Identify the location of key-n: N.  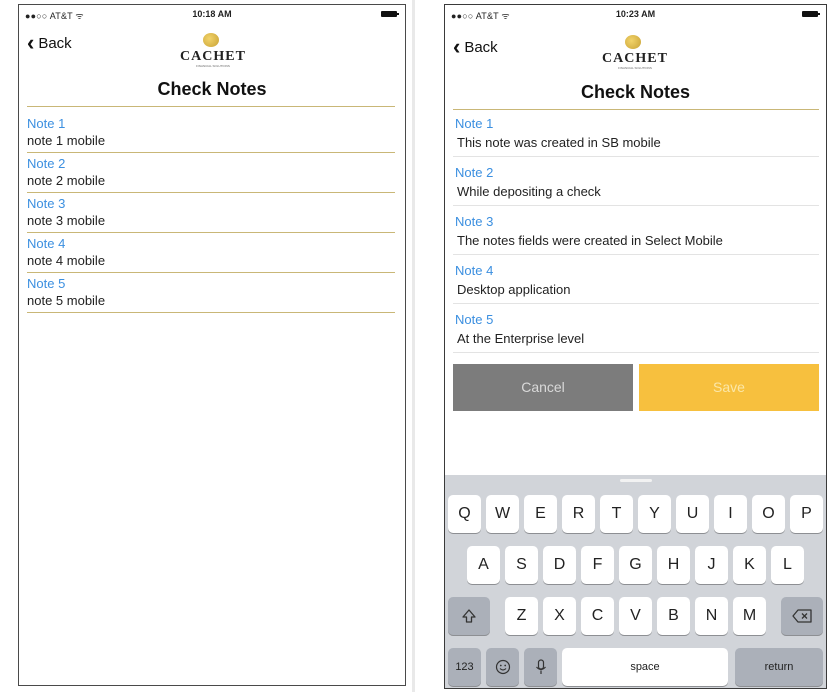
(711, 616).